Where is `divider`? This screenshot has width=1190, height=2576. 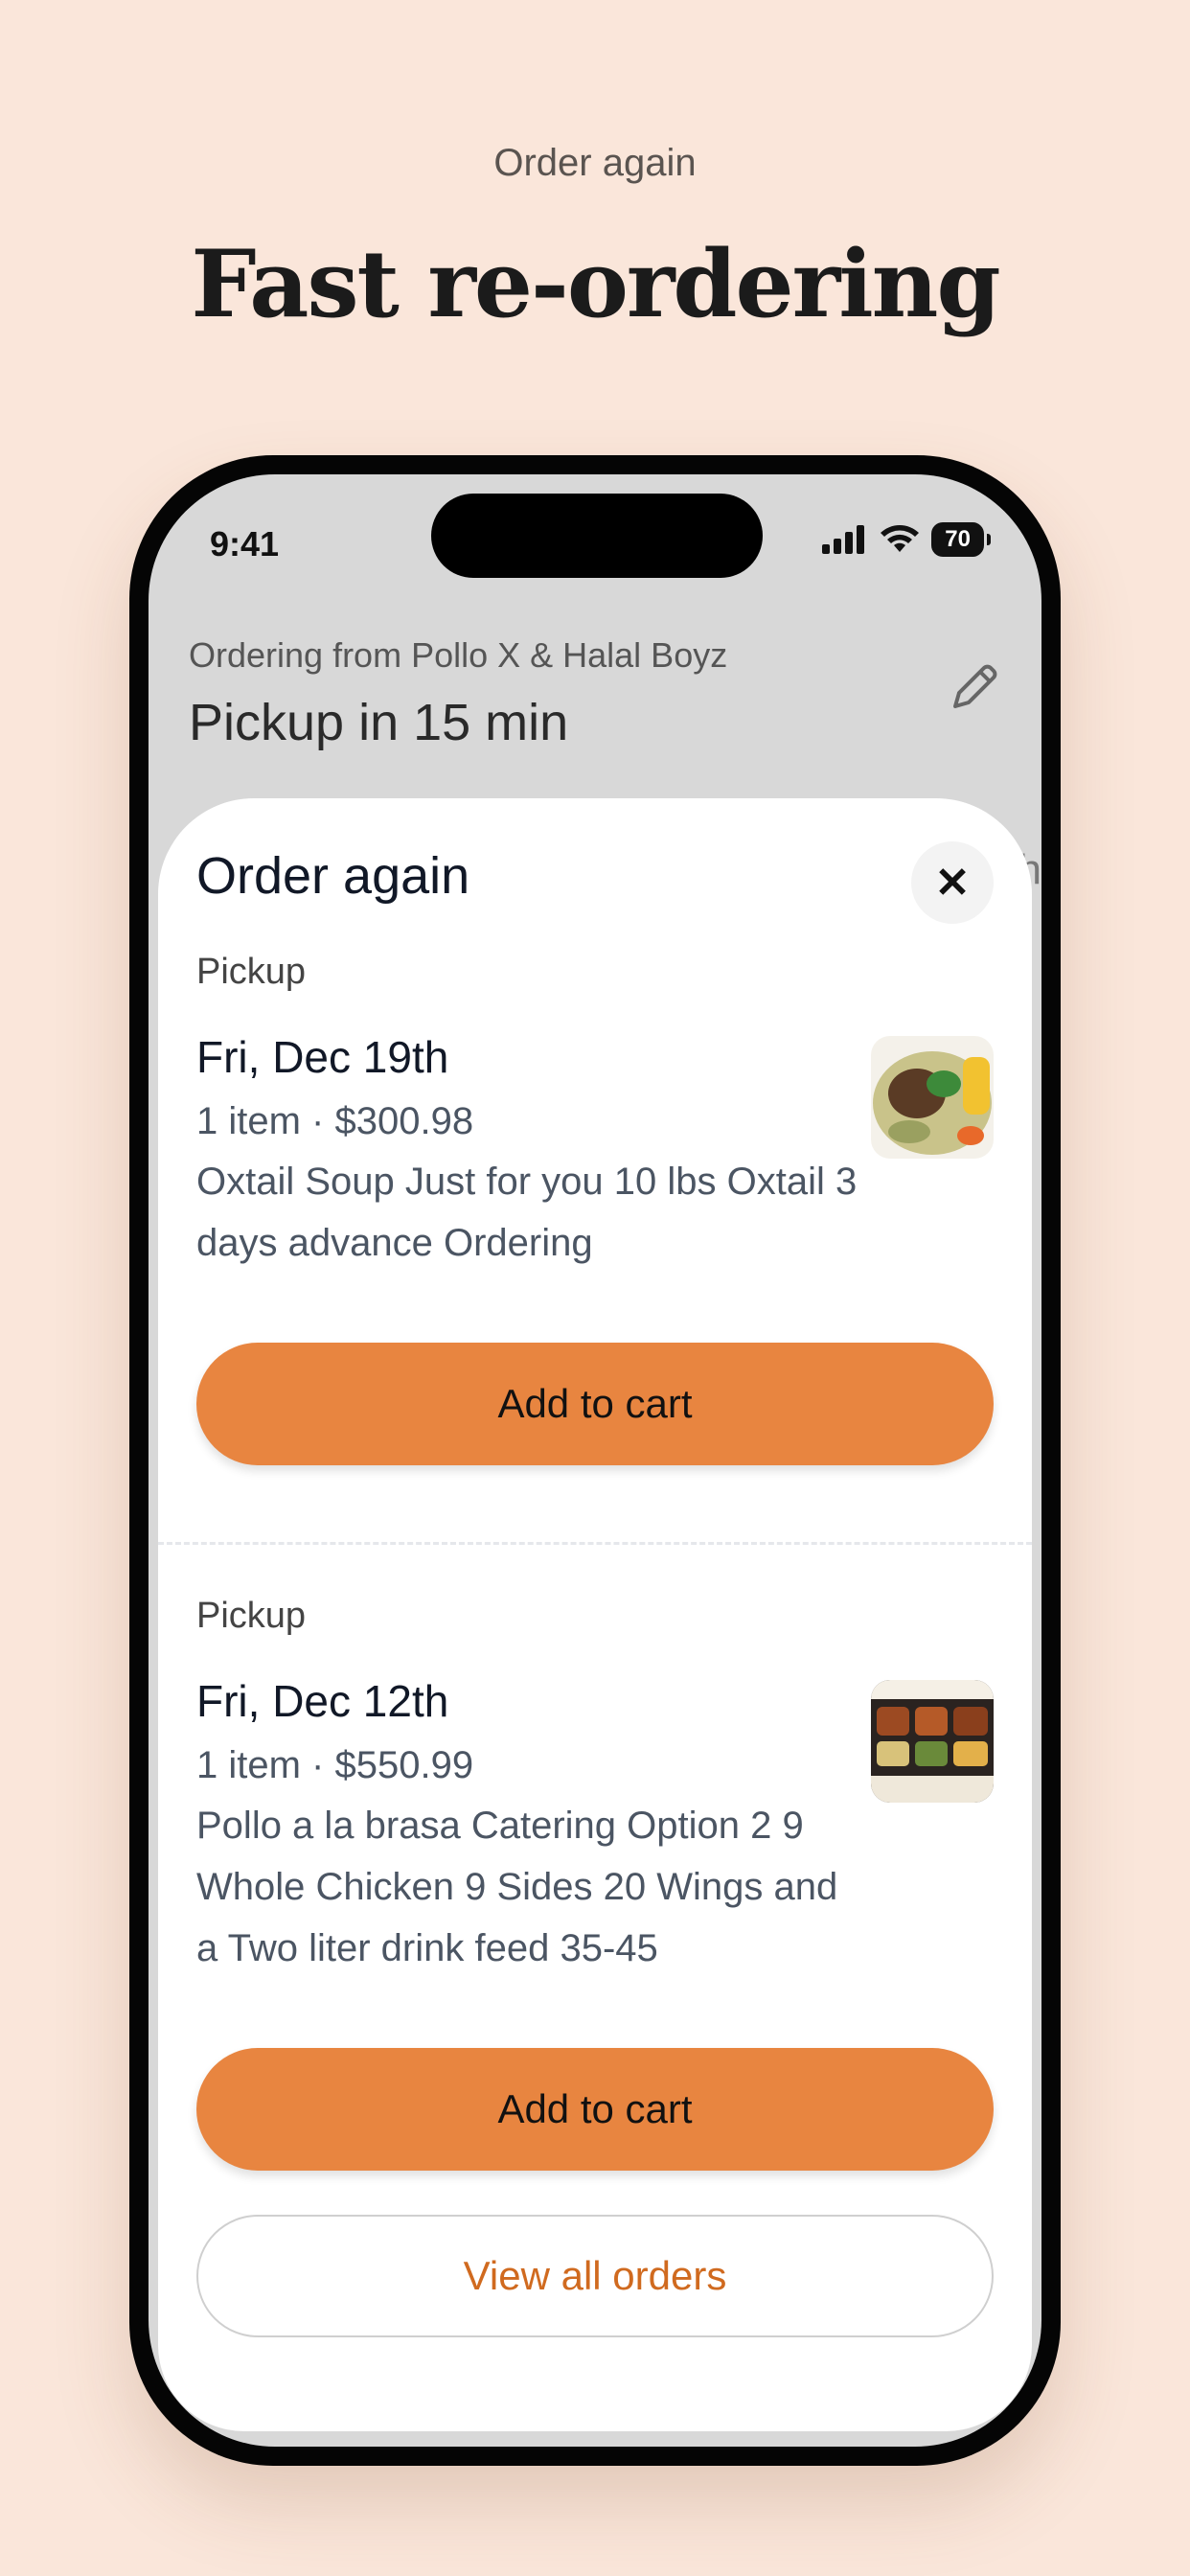 divider is located at coordinates (595, 1543).